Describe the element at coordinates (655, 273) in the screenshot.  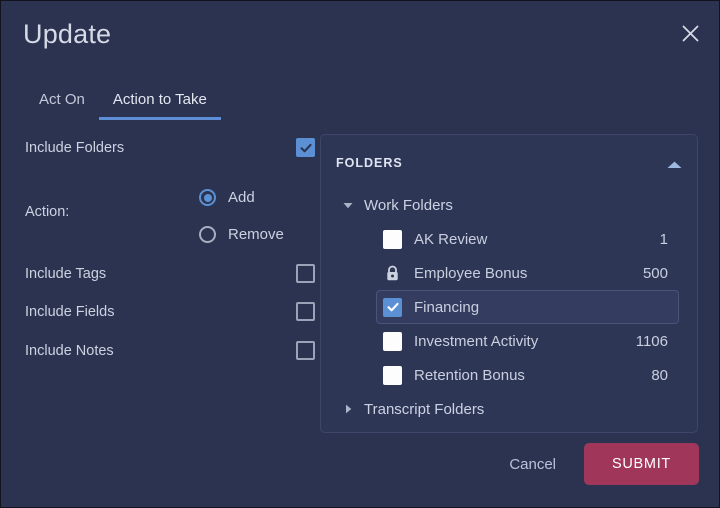
I see `tree-item-count: 500` at that location.